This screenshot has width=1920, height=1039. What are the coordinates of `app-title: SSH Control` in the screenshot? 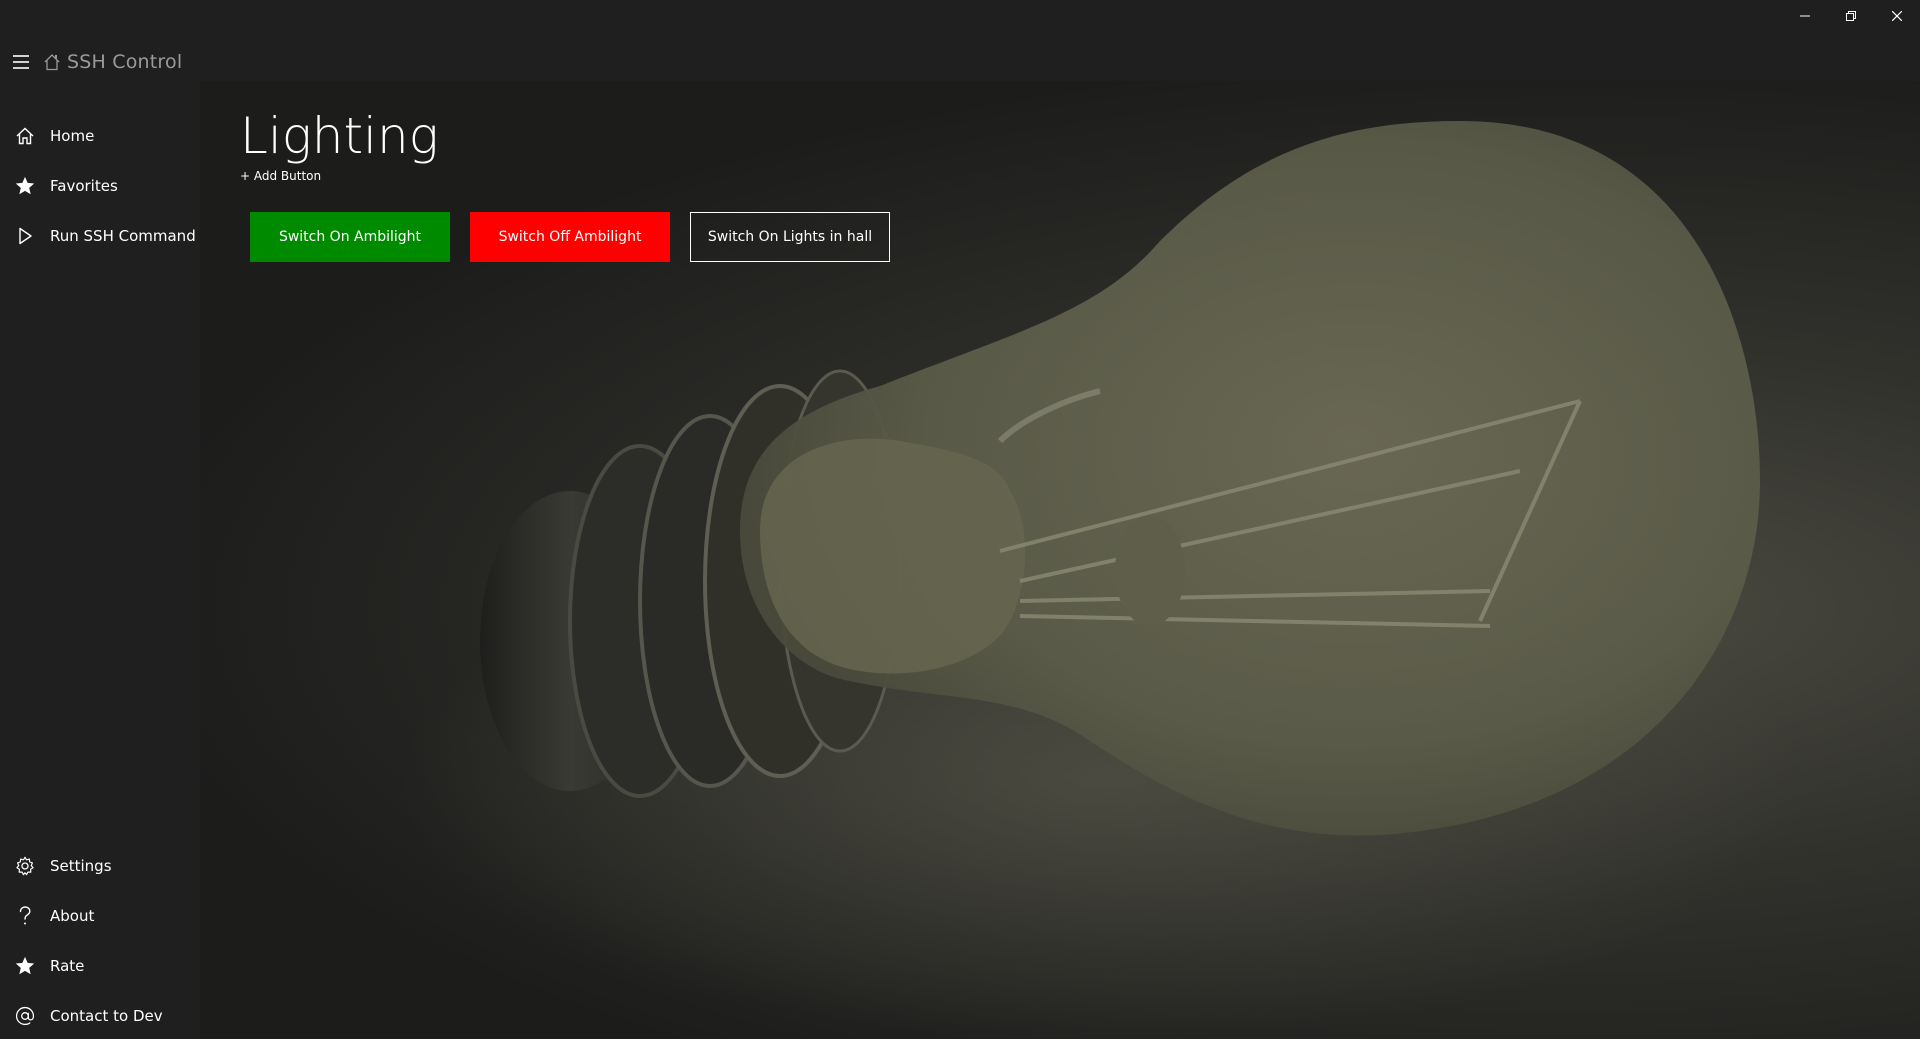 It's located at (125, 62).